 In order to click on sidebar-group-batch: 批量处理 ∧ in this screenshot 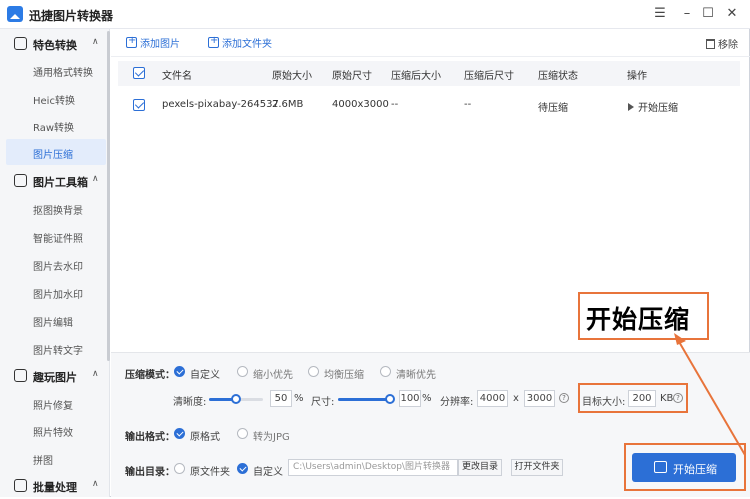, I will do `click(55, 486)`.